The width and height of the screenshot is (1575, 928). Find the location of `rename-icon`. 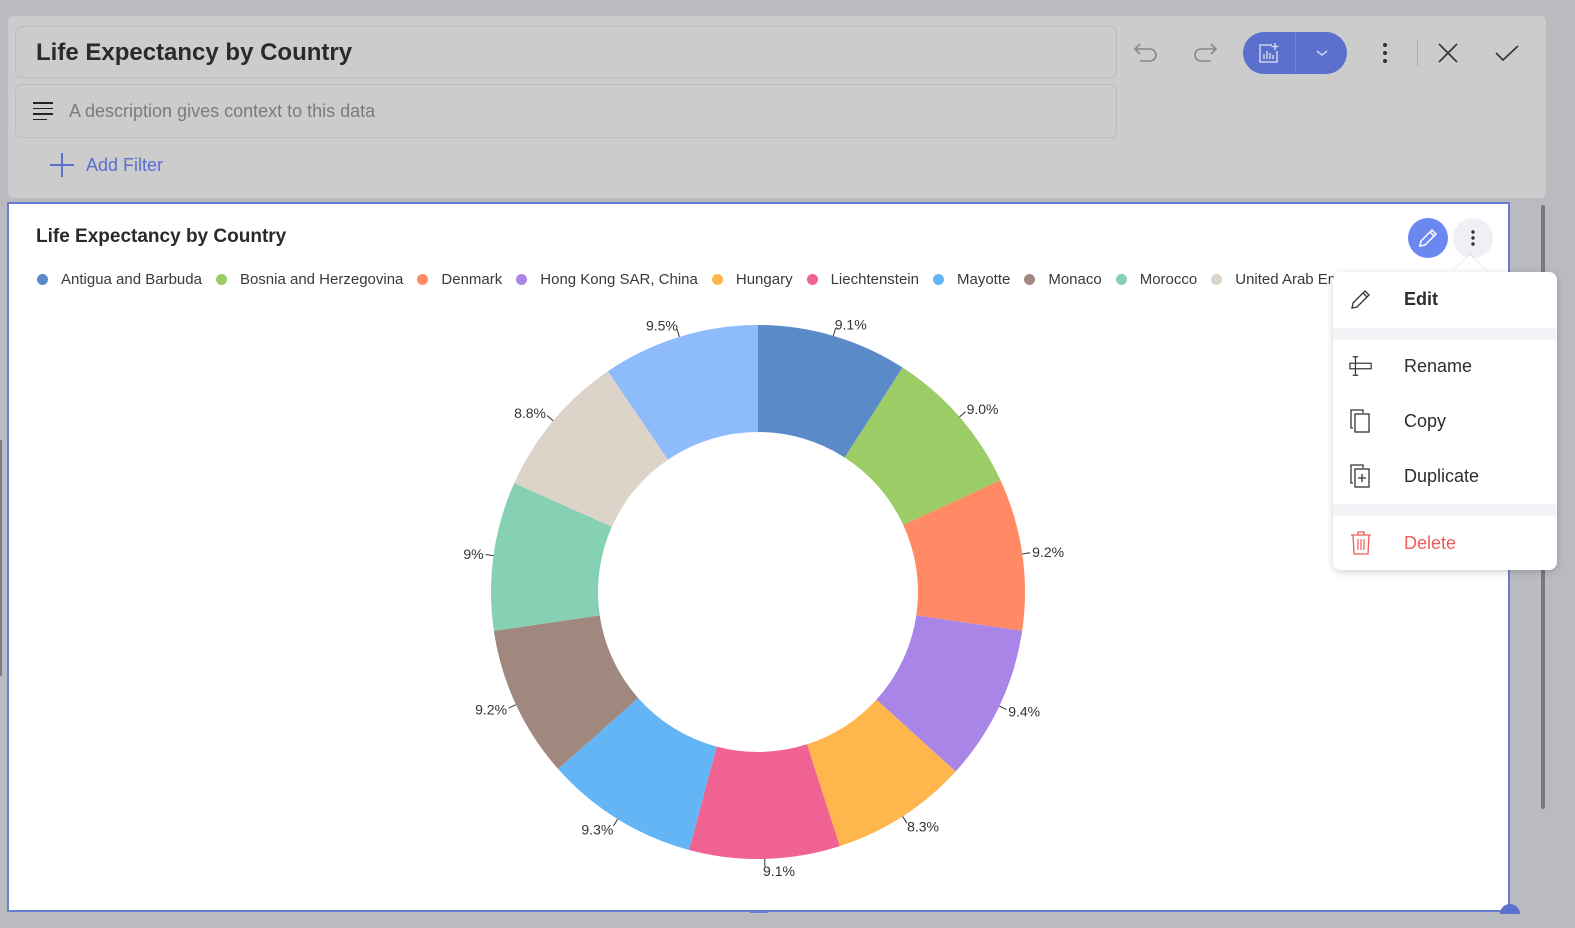

rename-icon is located at coordinates (1360, 366).